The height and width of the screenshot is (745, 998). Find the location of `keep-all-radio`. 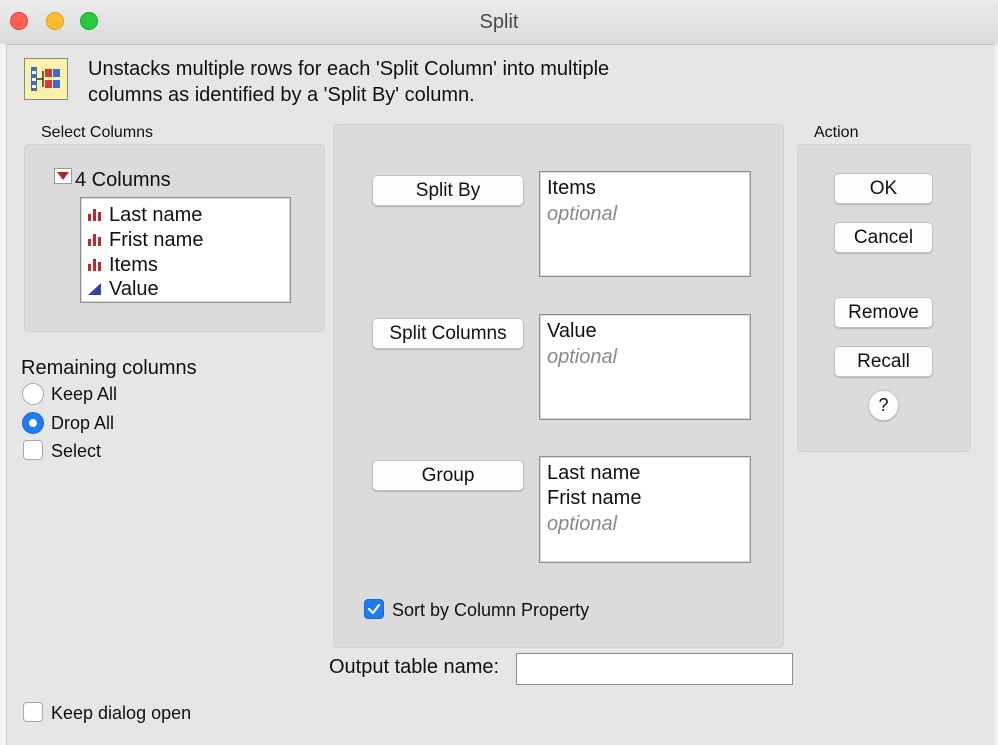

keep-all-radio is located at coordinates (33, 394).